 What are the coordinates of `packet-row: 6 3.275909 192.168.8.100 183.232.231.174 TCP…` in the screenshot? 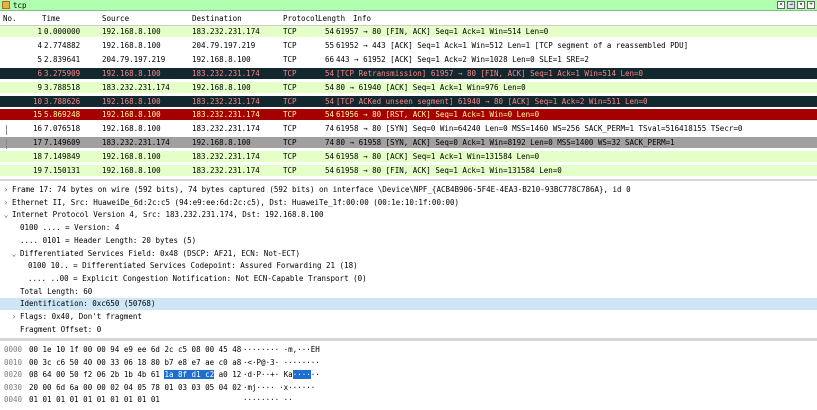 It's located at (408, 73).